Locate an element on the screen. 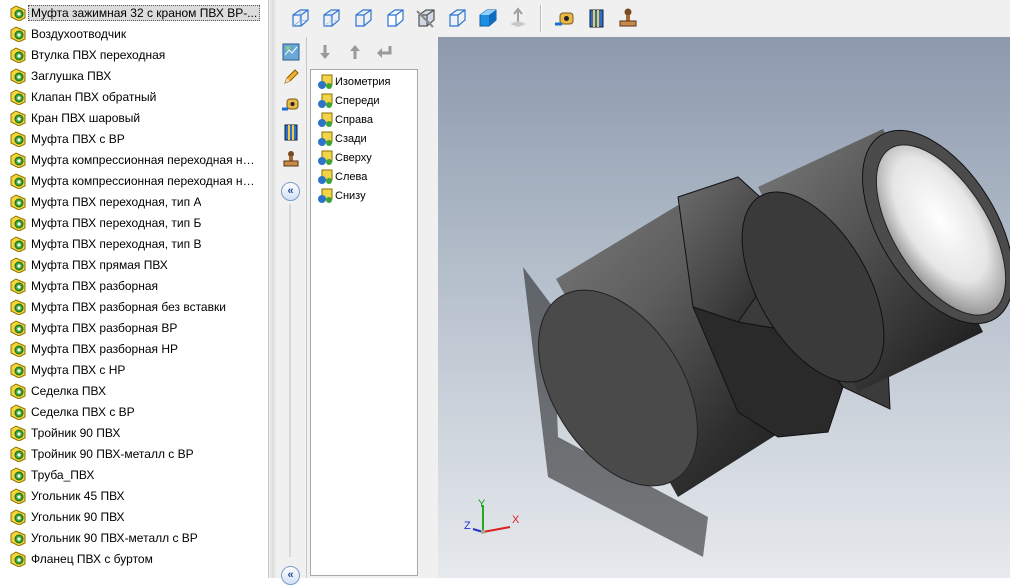 This screenshot has height=585, width=1010. view-item: Сзади is located at coordinates (342, 139).